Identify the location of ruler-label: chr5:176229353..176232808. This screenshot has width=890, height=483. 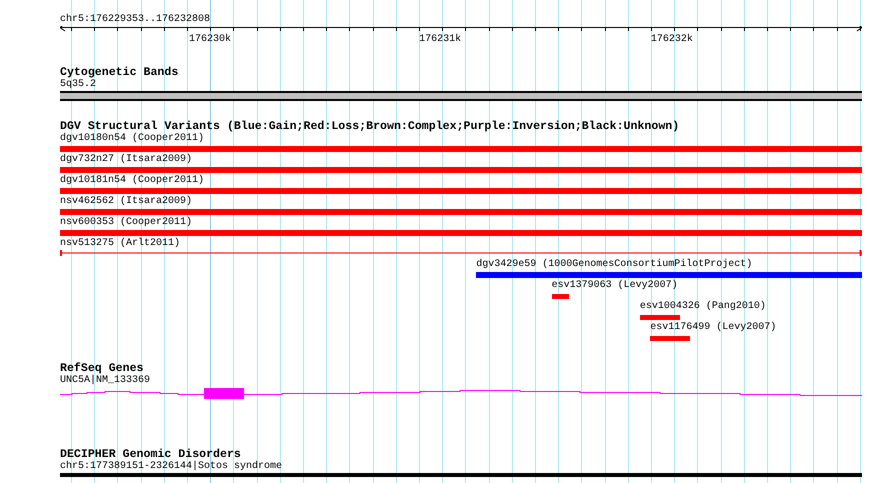
(136, 20).